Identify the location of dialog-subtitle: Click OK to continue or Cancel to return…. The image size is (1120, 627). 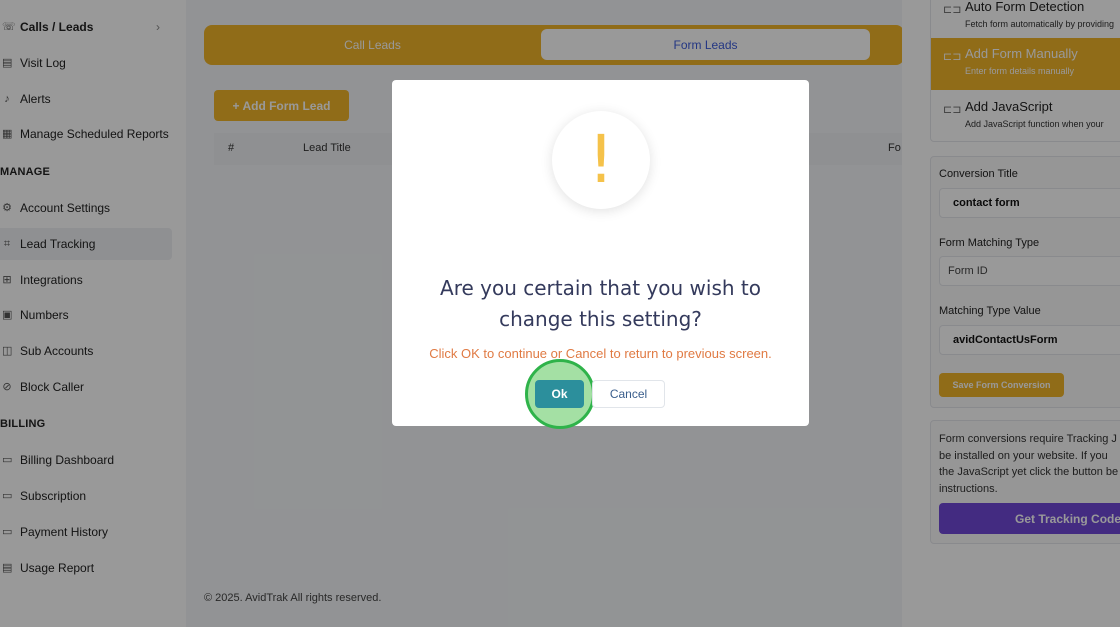
(600, 353).